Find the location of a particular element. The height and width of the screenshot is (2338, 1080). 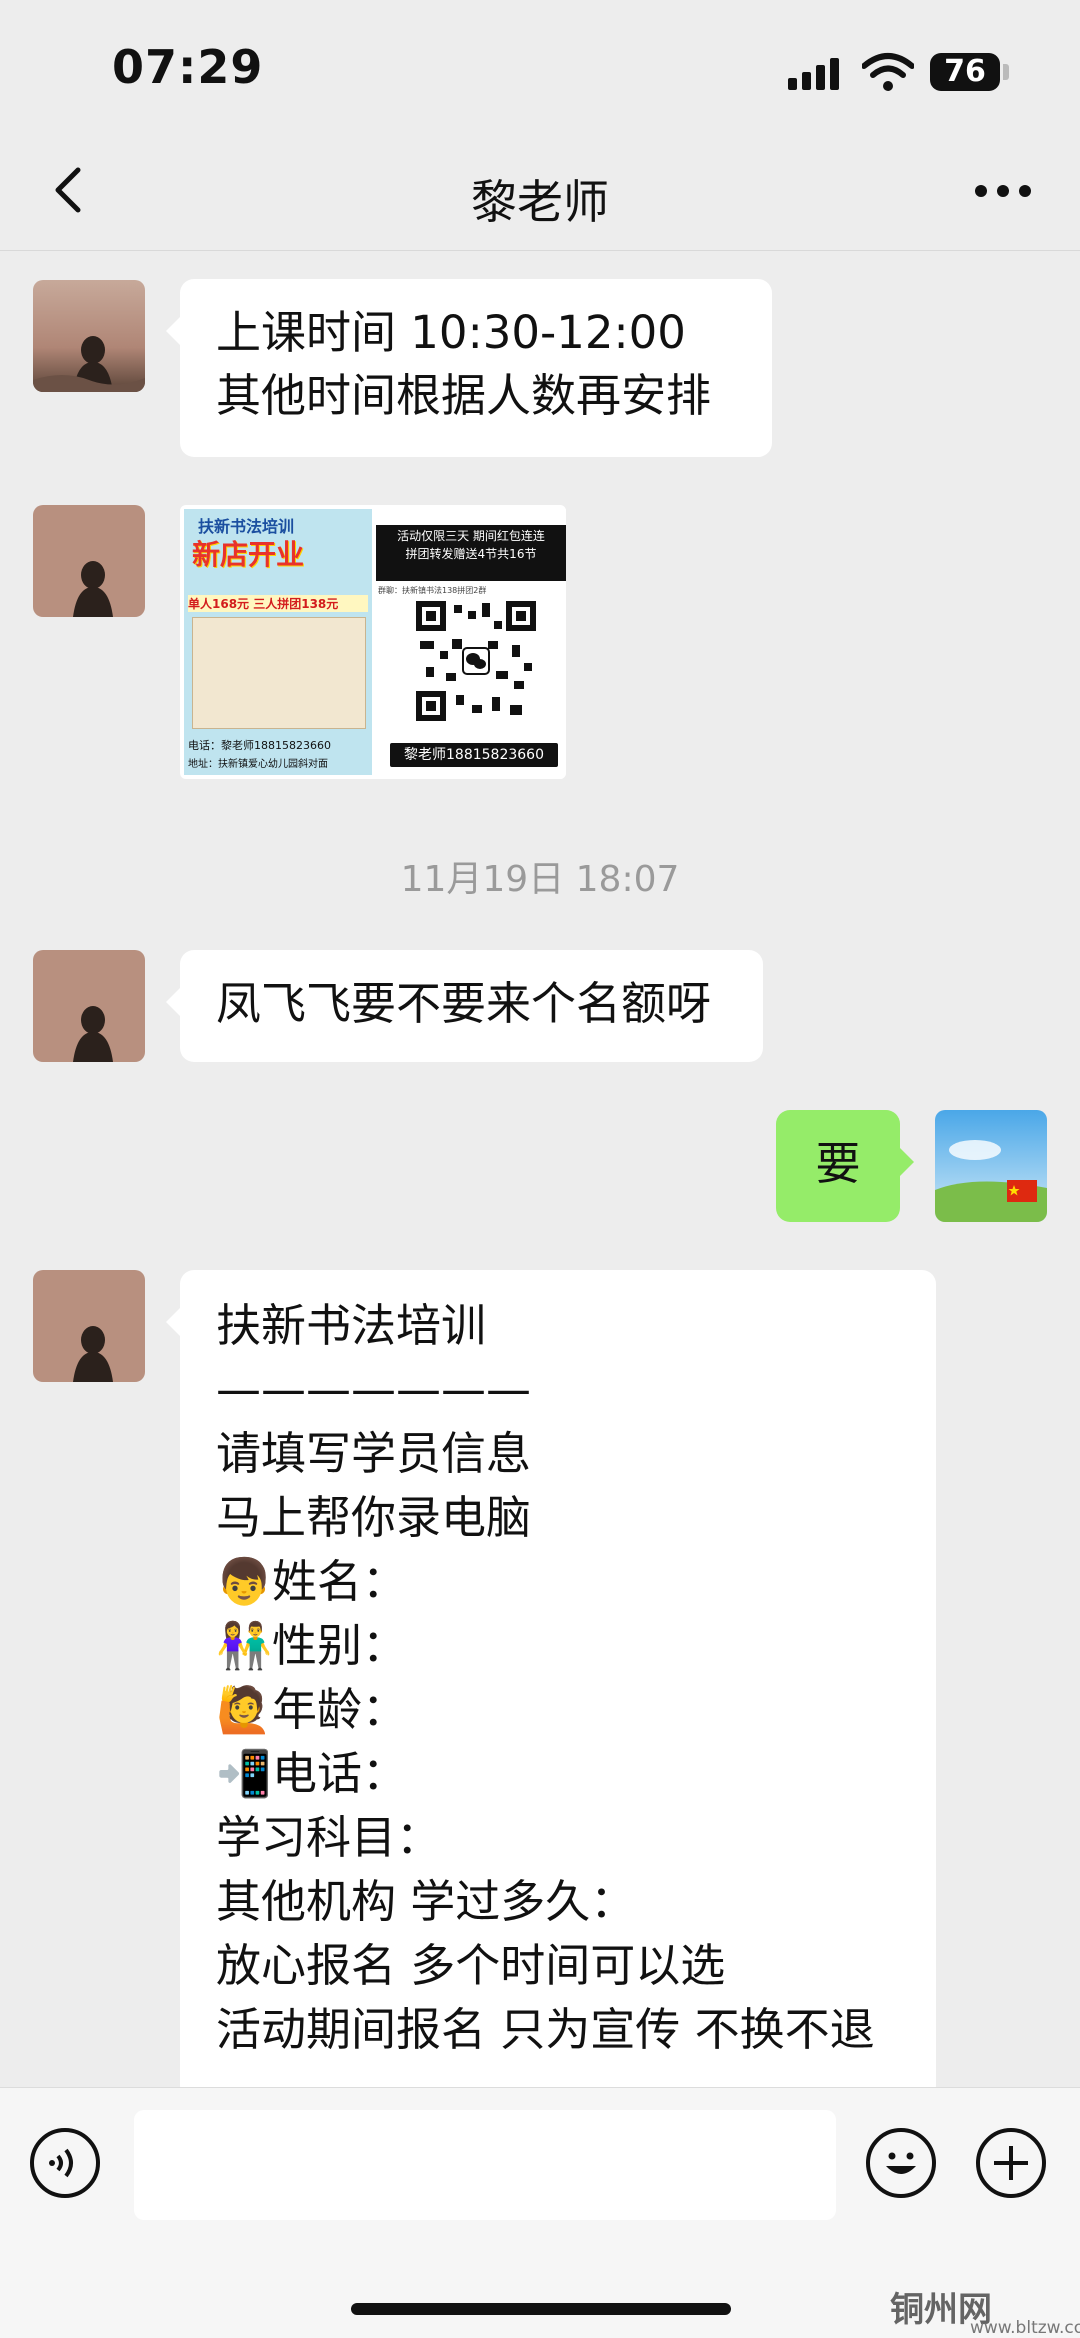

poster-phone: 电话：黎老师18815823660 is located at coordinates (259, 745).